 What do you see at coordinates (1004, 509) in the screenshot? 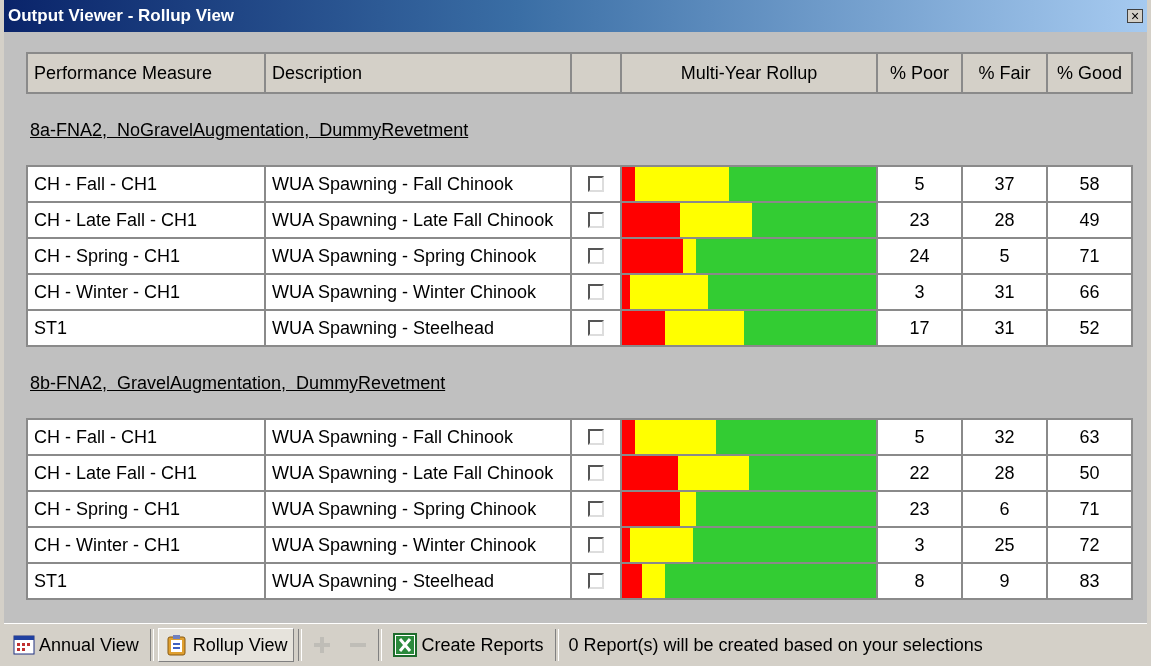
I see `table-cell: 6` at bounding box center [1004, 509].